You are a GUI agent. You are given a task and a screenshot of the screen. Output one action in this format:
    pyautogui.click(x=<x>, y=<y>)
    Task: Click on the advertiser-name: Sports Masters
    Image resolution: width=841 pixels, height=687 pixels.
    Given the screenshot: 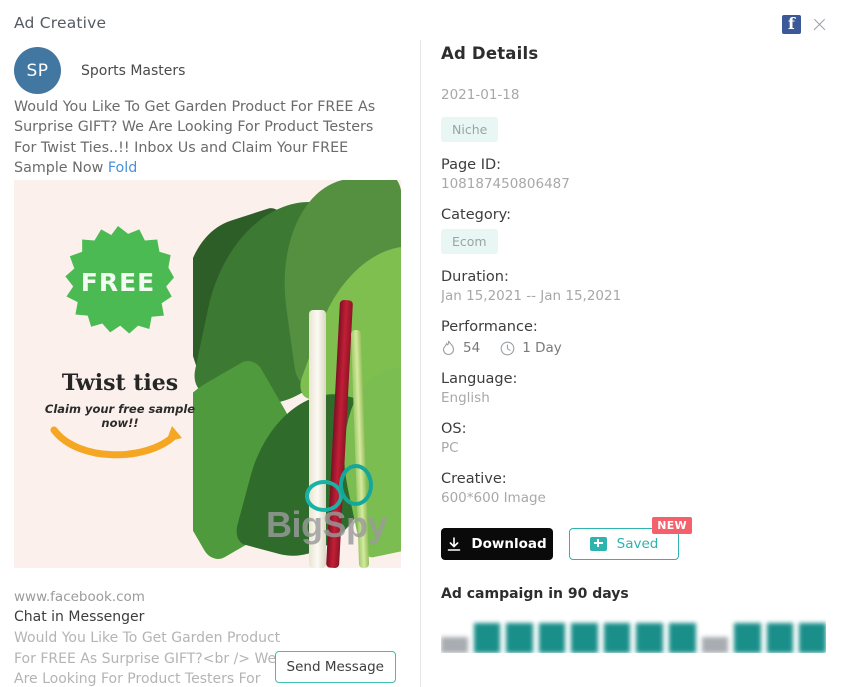 What is the action you would take?
    pyautogui.click(x=133, y=71)
    